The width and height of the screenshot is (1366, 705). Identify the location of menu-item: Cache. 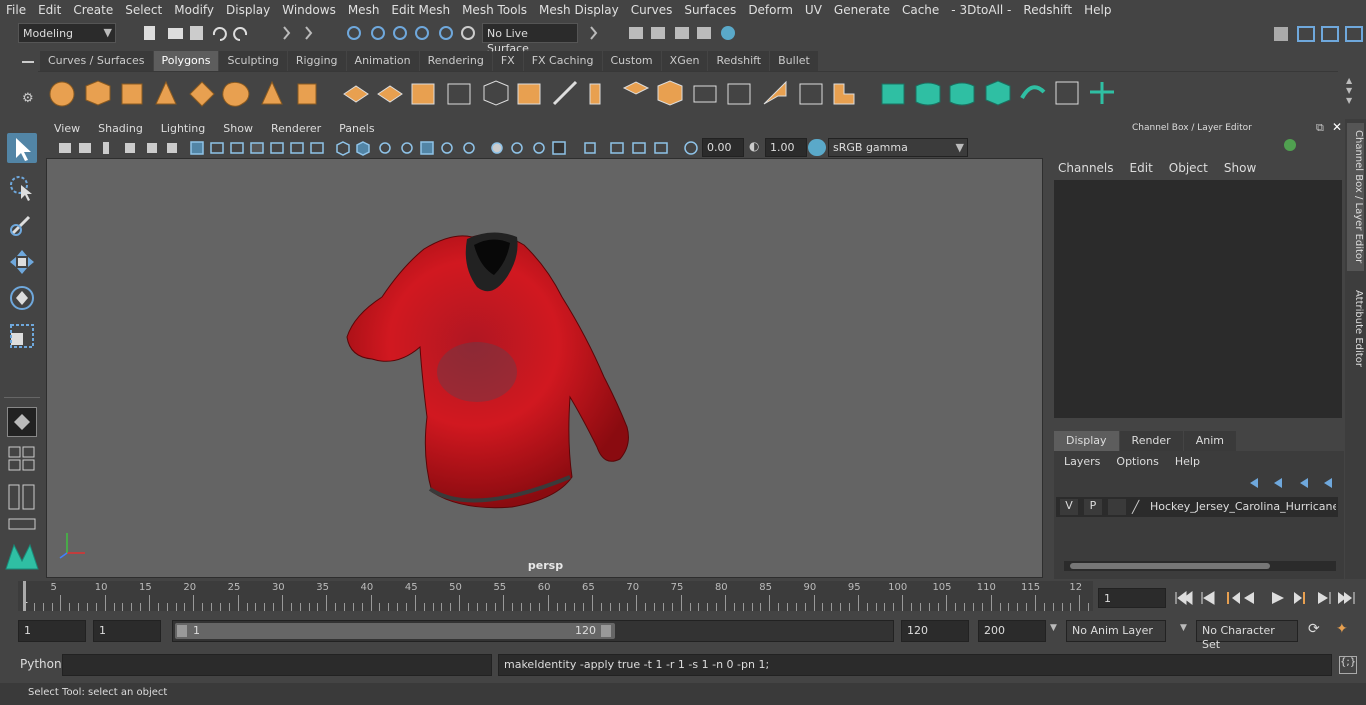
(920, 10).